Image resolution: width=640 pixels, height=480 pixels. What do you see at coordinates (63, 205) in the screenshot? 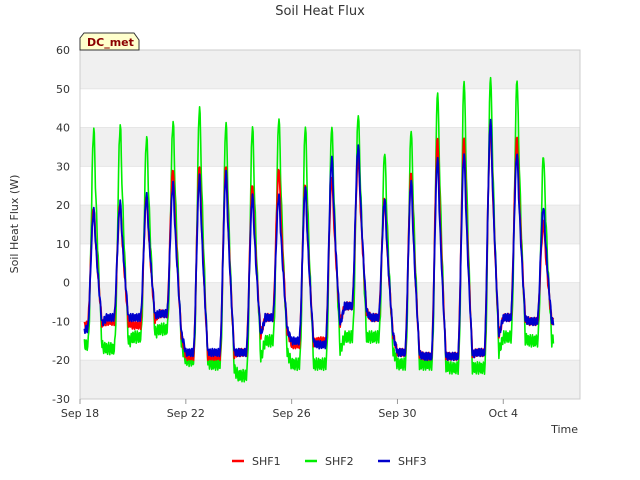
I see `y-tick-label: 20` at bounding box center [63, 205].